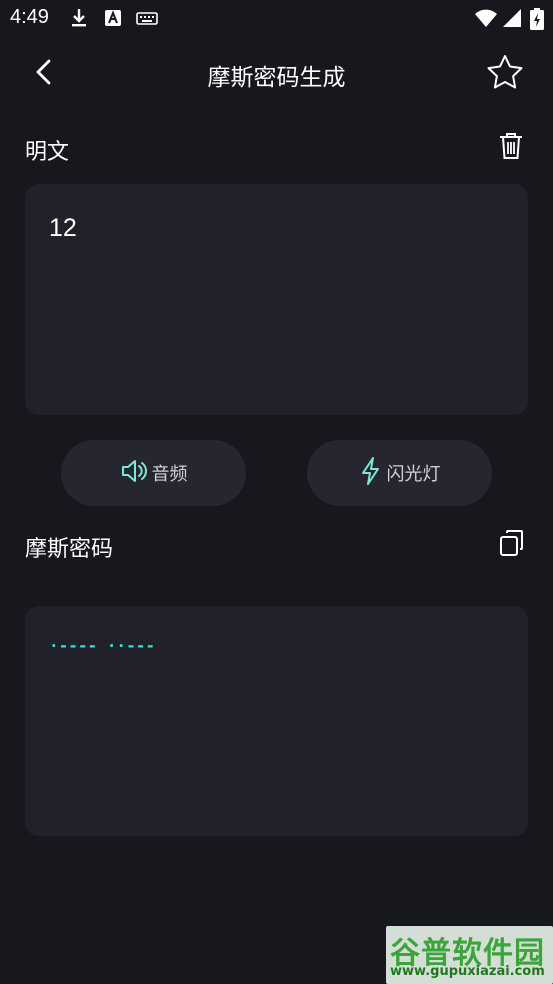 This screenshot has height=984, width=553. Describe the element at coordinates (537, 21) in the screenshot. I see `battery-charging-icon` at that location.